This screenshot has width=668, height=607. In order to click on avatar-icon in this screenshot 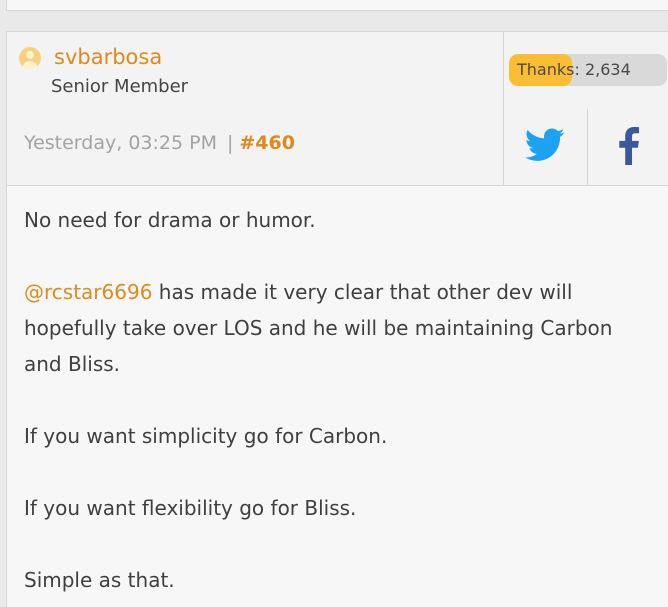, I will do `click(30, 58)`.